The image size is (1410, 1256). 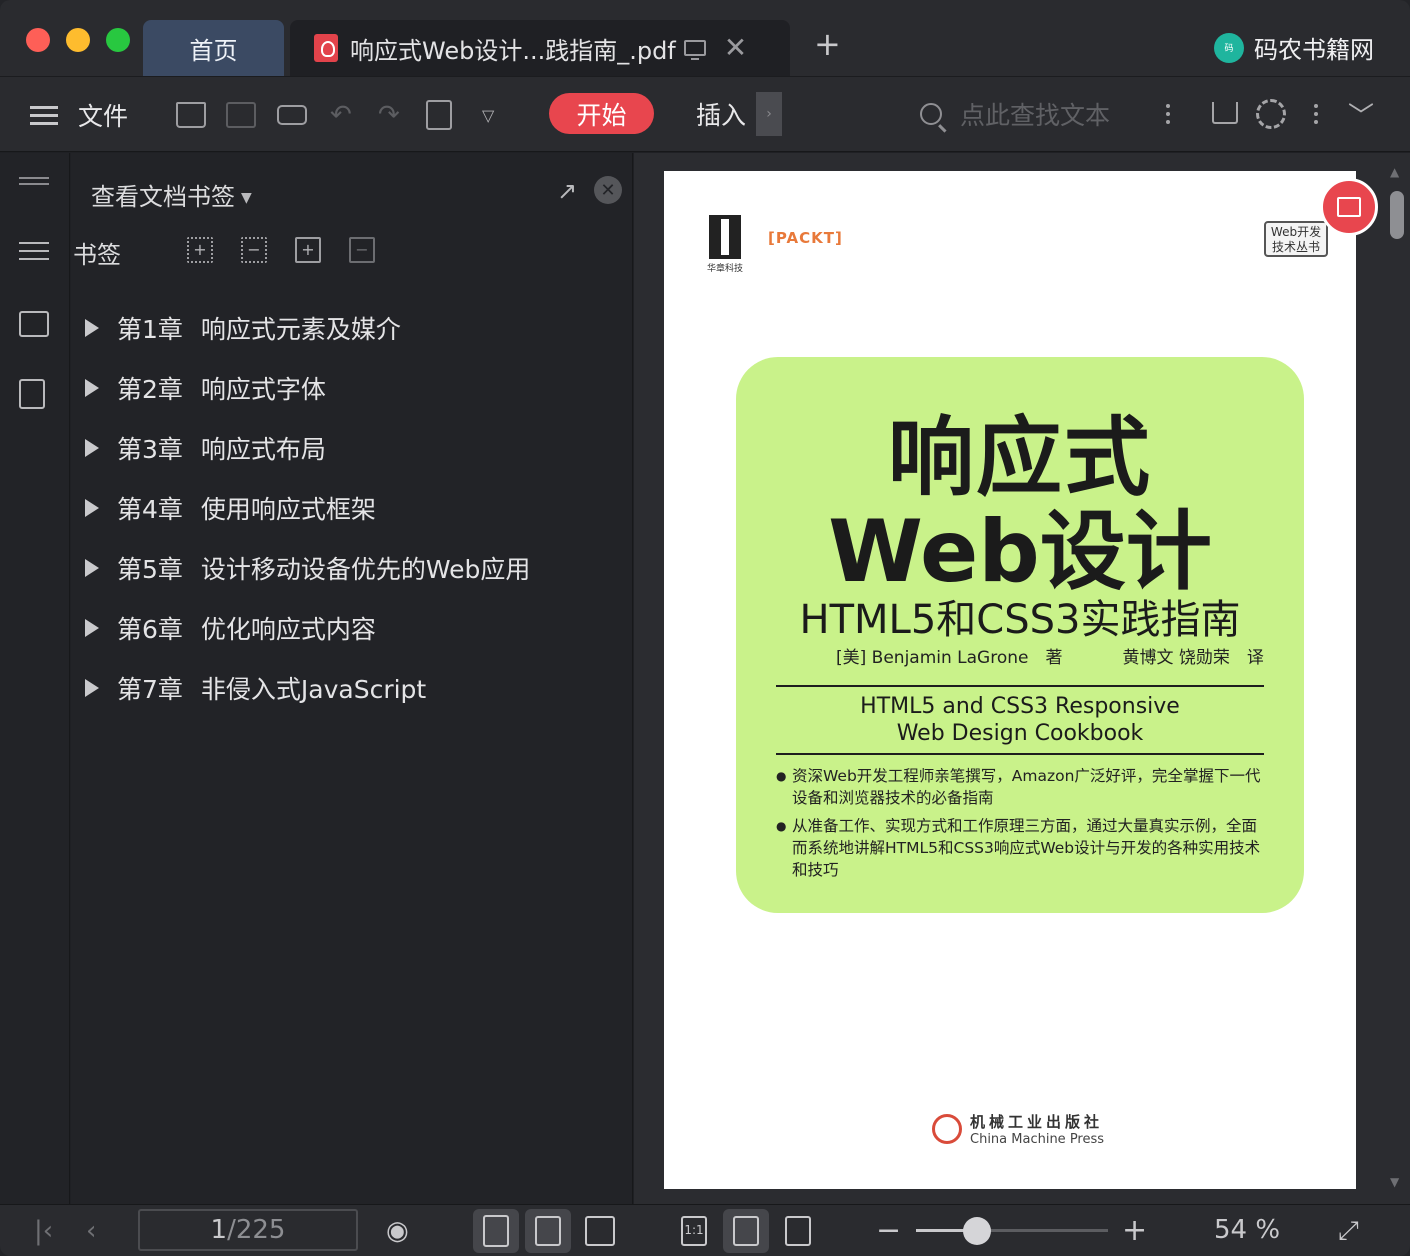 What do you see at coordinates (548, 1231) in the screenshot?
I see `single-page-view-button` at bounding box center [548, 1231].